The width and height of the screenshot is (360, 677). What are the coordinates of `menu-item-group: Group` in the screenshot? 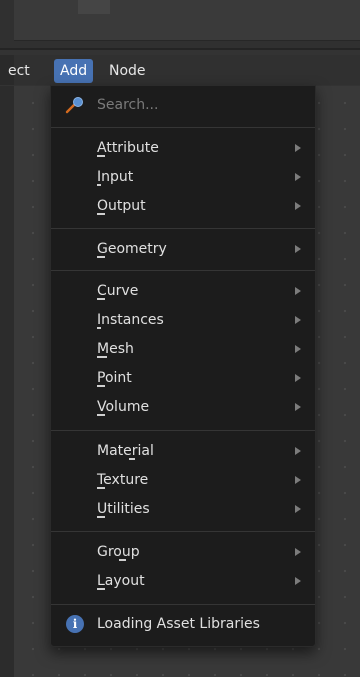 It's located at (183, 552).